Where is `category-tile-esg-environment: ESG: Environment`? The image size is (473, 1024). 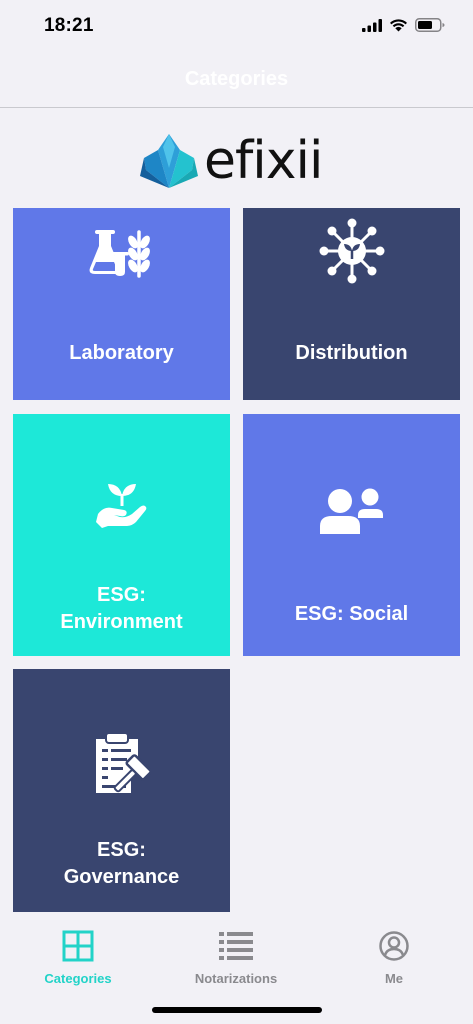
category-tile-esg-environment: ESG: Environment is located at coordinates (121, 535).